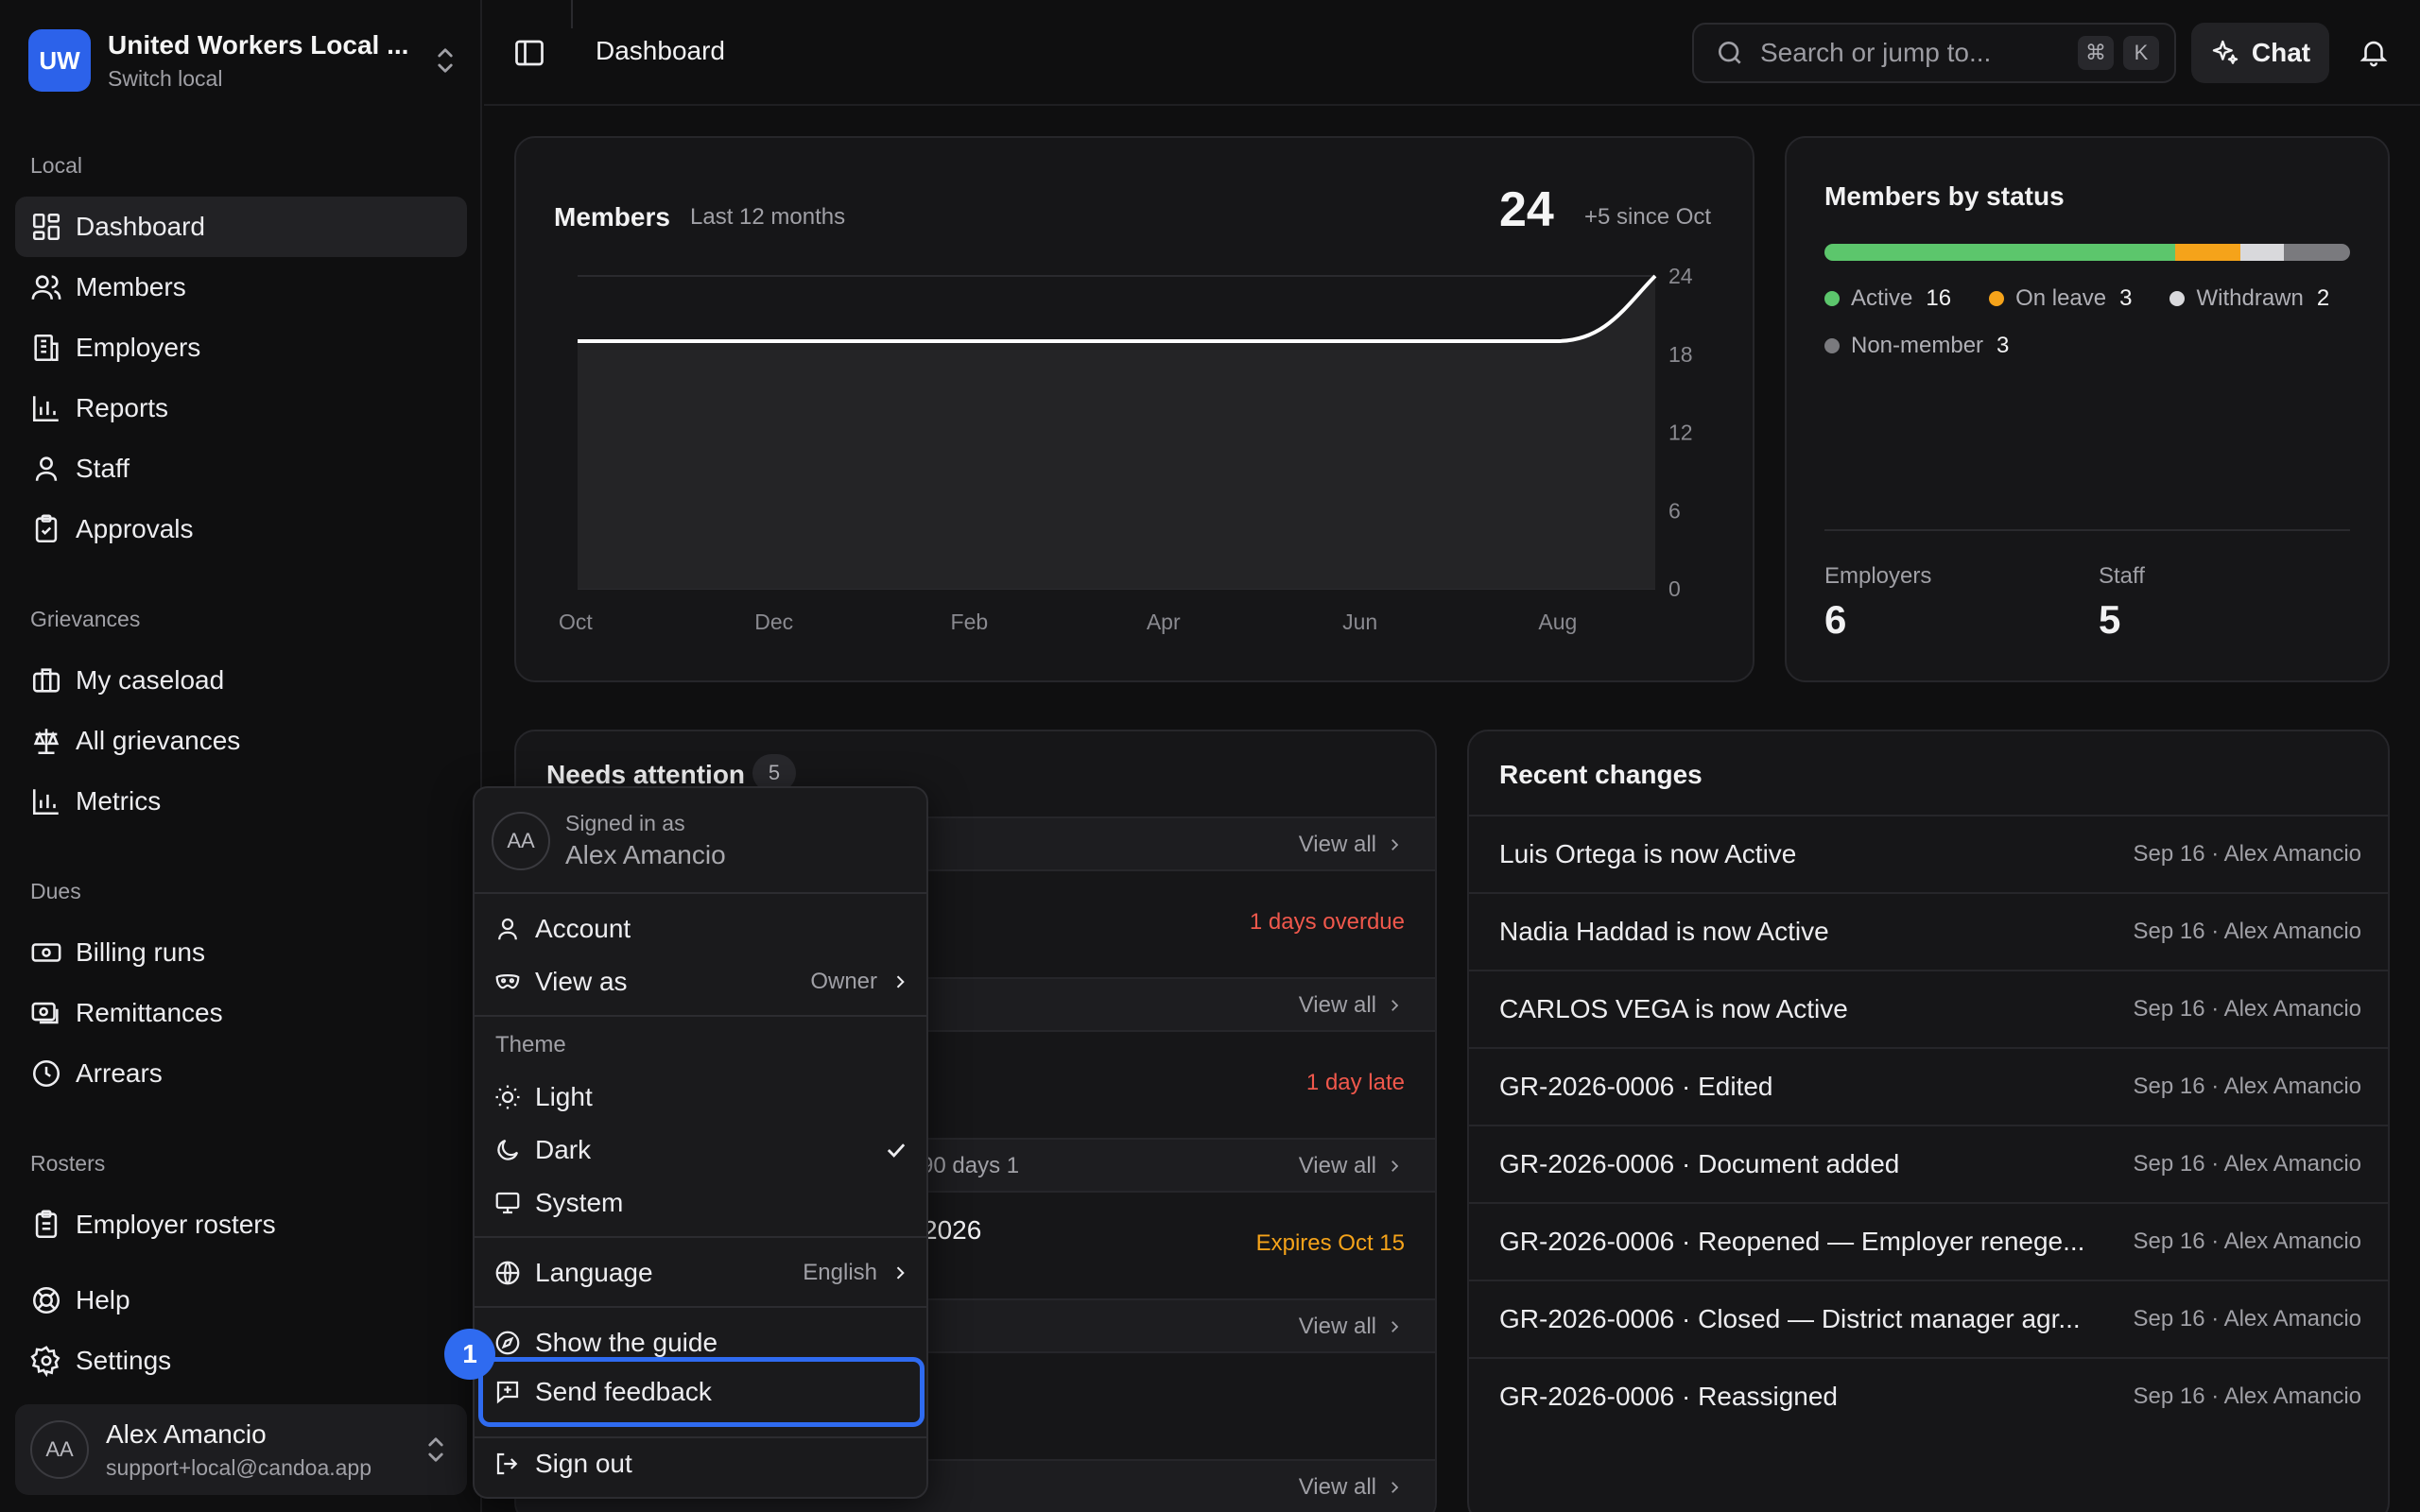  I want to click on sidebar-item-all-grievances: All grievances, so click(241, 741).